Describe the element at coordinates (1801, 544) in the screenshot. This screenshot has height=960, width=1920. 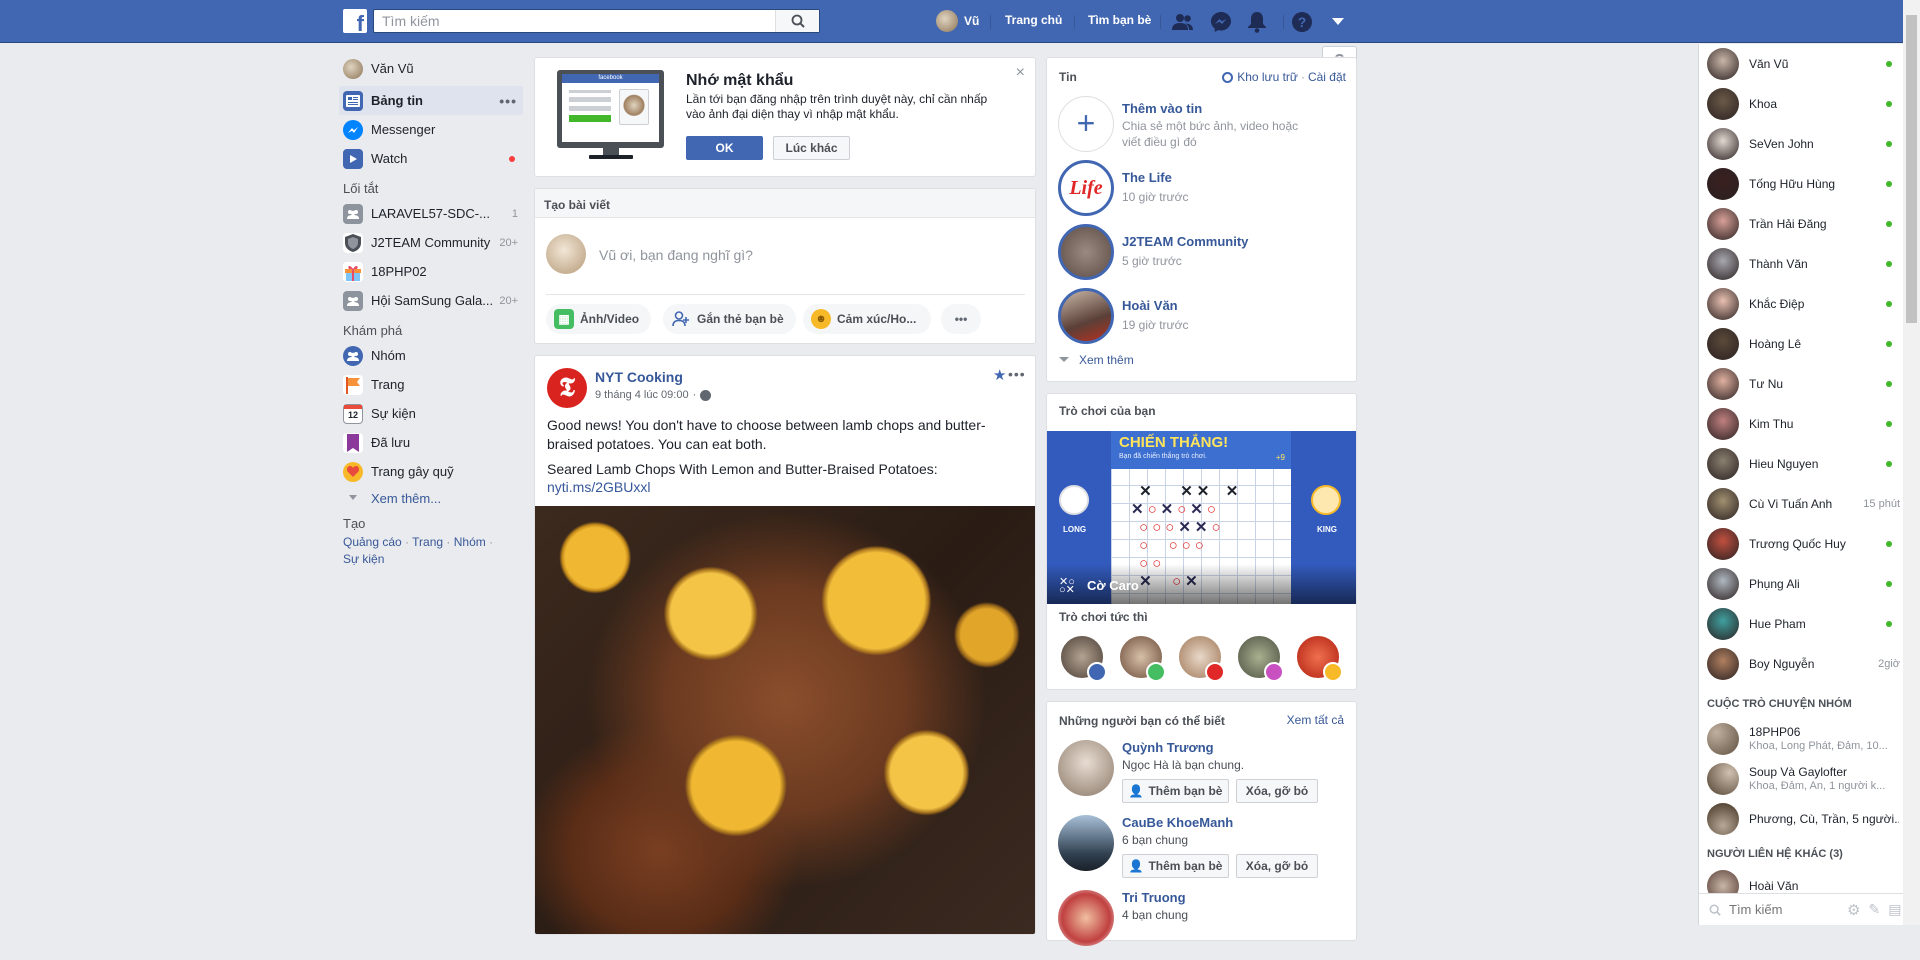
I see `chat-contact: Trương Quốc Huy` at that location.